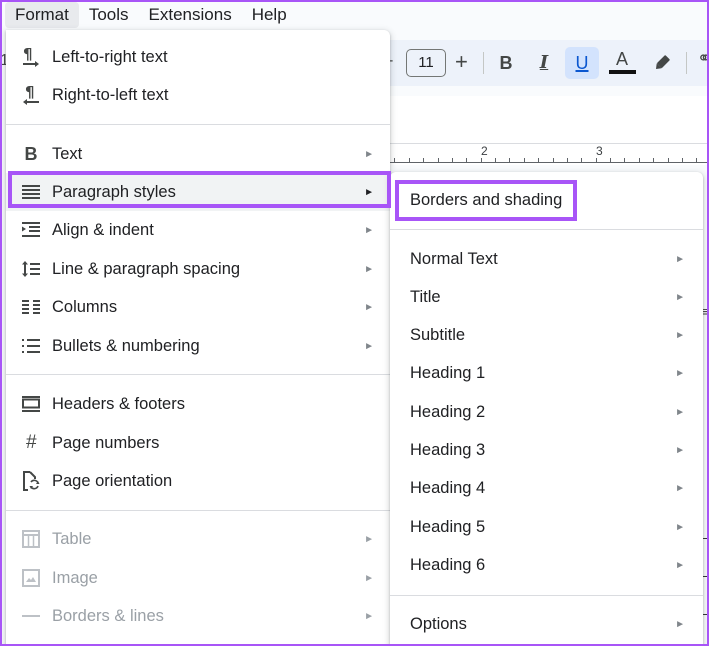 The width and height of the screenshot is (709, 646). I want to click on bold-icon: B, so click(31, 153).